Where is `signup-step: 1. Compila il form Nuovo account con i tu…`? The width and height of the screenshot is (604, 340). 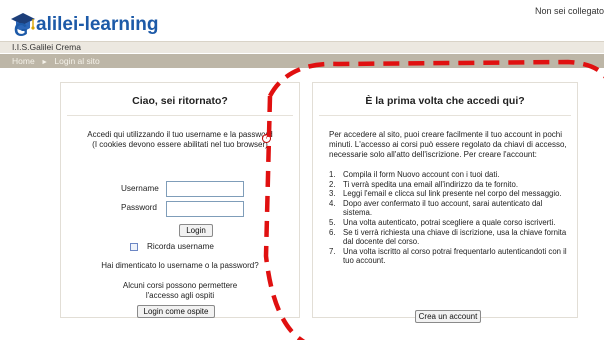
signup-step: 1. Compila il form Nuovo account con i tu… is located at coordinates (414, 174).